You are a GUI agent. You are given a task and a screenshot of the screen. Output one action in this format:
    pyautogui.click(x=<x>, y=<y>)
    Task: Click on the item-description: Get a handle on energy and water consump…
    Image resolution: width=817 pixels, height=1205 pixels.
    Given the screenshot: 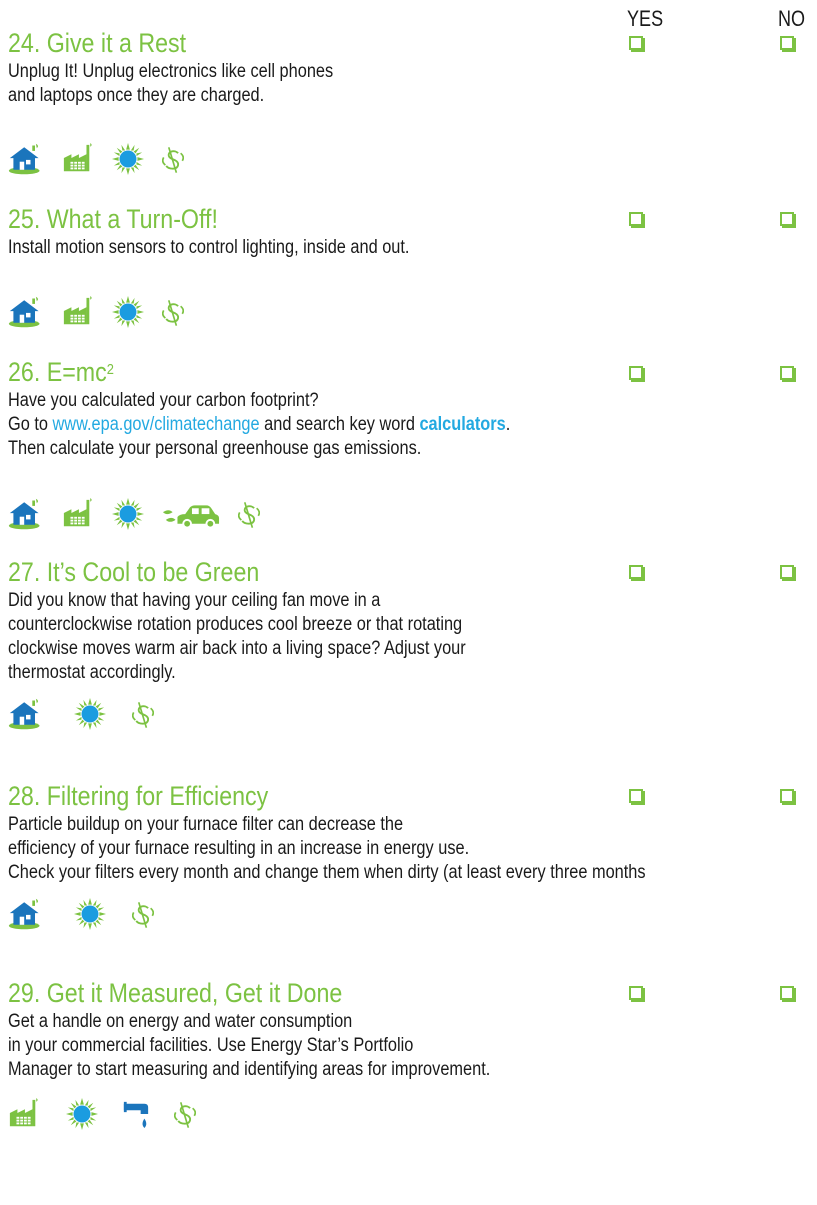 What is the action you would take?
    pyautogui.click(x=249, y=1045)
    